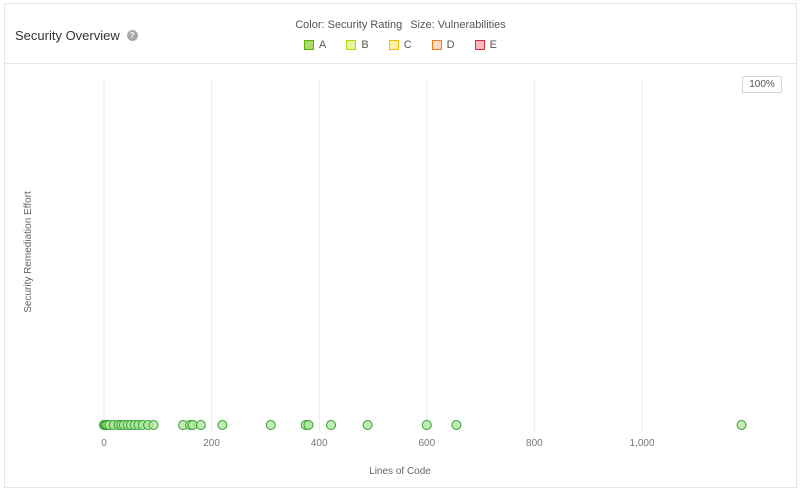 The width and height of the screenshot is (800, 491). I want to click on x-tick-label: 200, so click(211, 443).